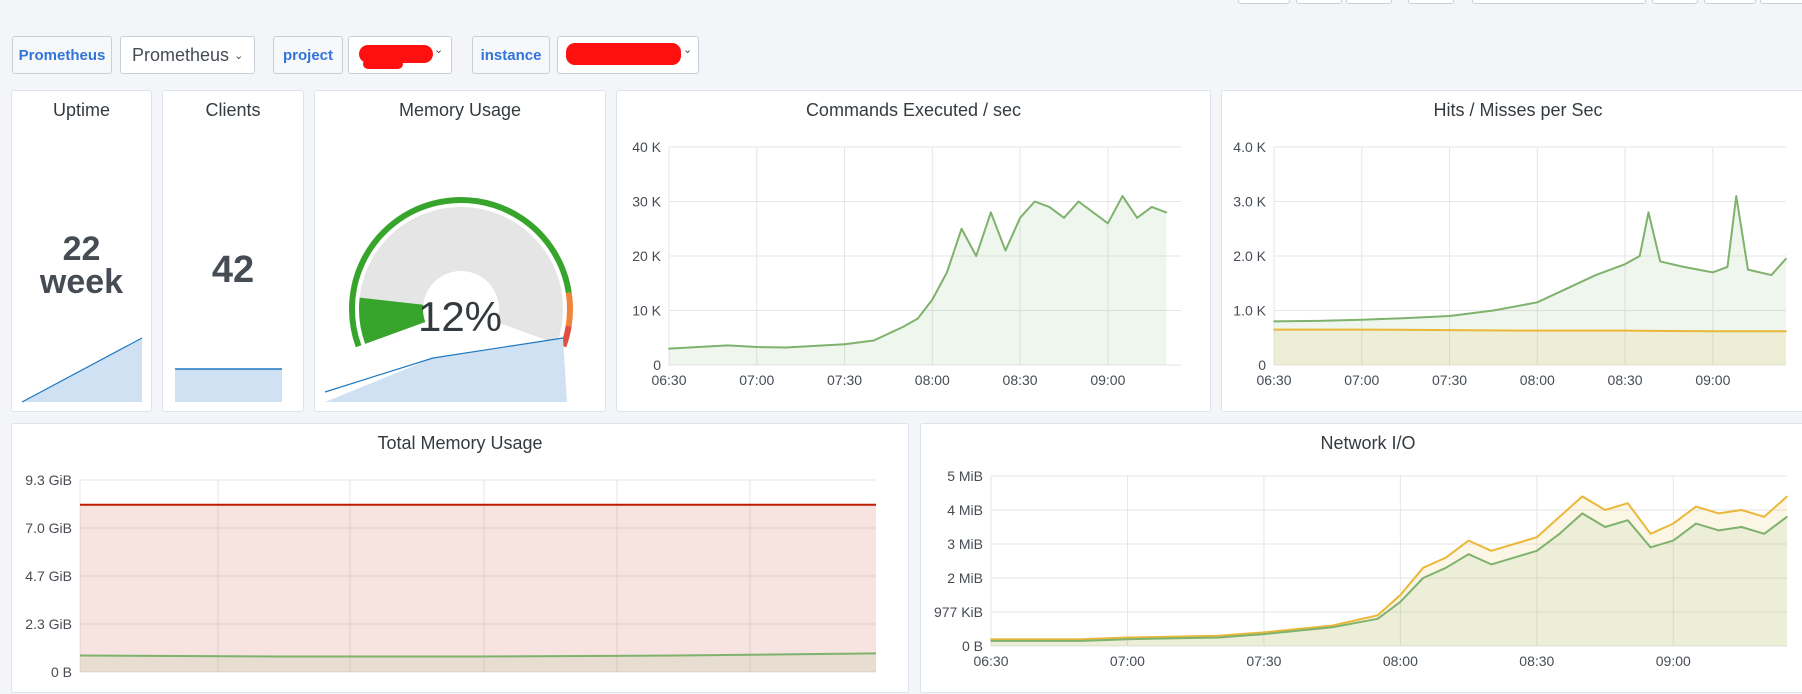 This screenshot has height=694, width=1802. What do you see at coordinates (62, 55) in the screenshot?
I see `datasource-label: Prometheus` at bounding box center [62, 55].